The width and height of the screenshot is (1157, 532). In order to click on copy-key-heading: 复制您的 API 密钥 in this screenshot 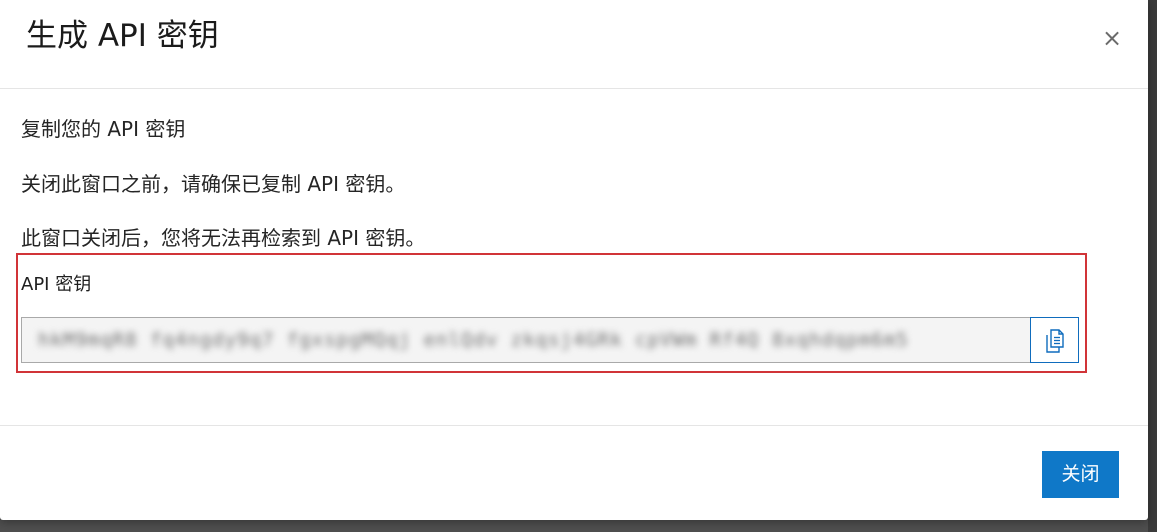, I will do `click(103, 129)`.